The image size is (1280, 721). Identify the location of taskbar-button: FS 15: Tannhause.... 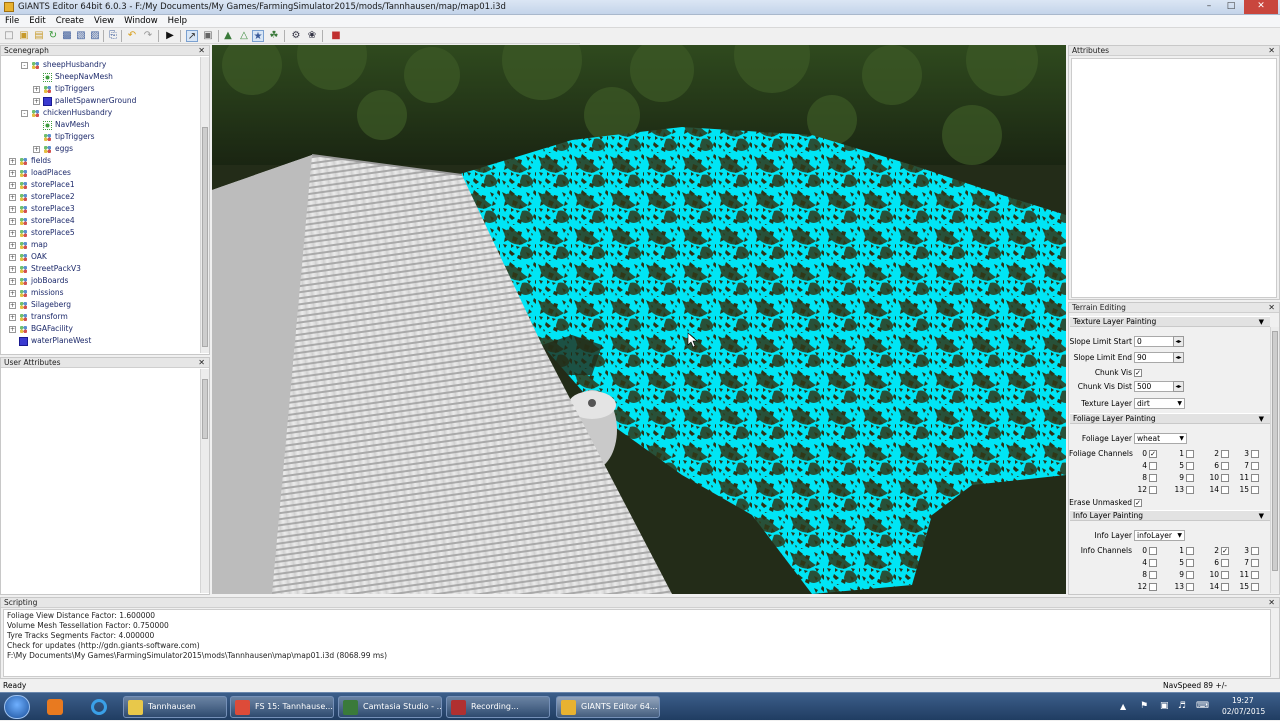
(282, 707).